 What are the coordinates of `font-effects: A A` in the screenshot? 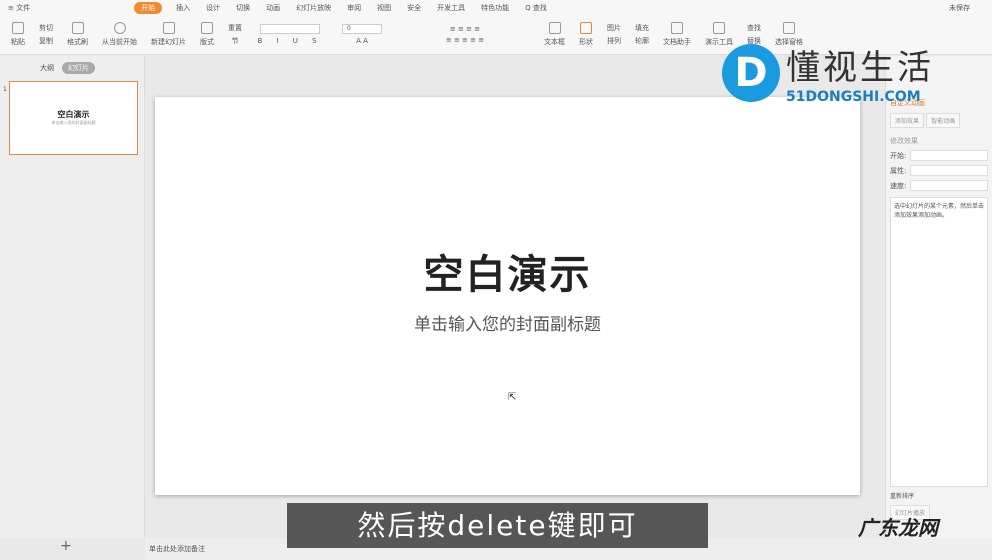 It's located at (362, 41).